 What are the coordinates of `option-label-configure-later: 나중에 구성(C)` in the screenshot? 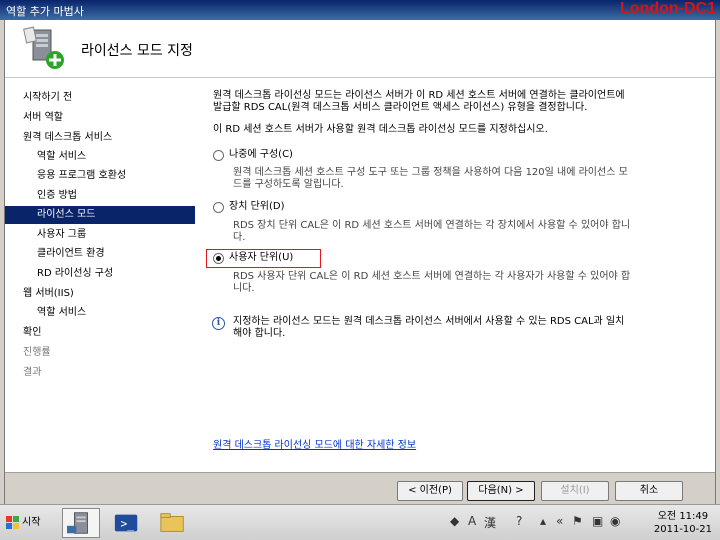 It's located at (261, 155).